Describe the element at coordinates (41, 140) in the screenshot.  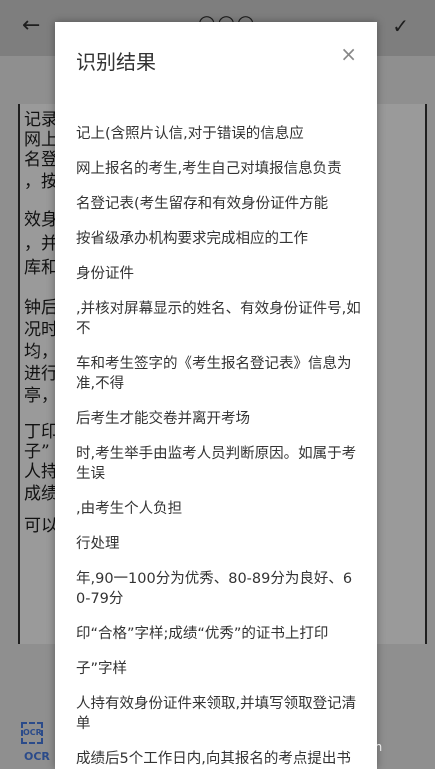
I see `document-text-fragment: 网上` at that location.